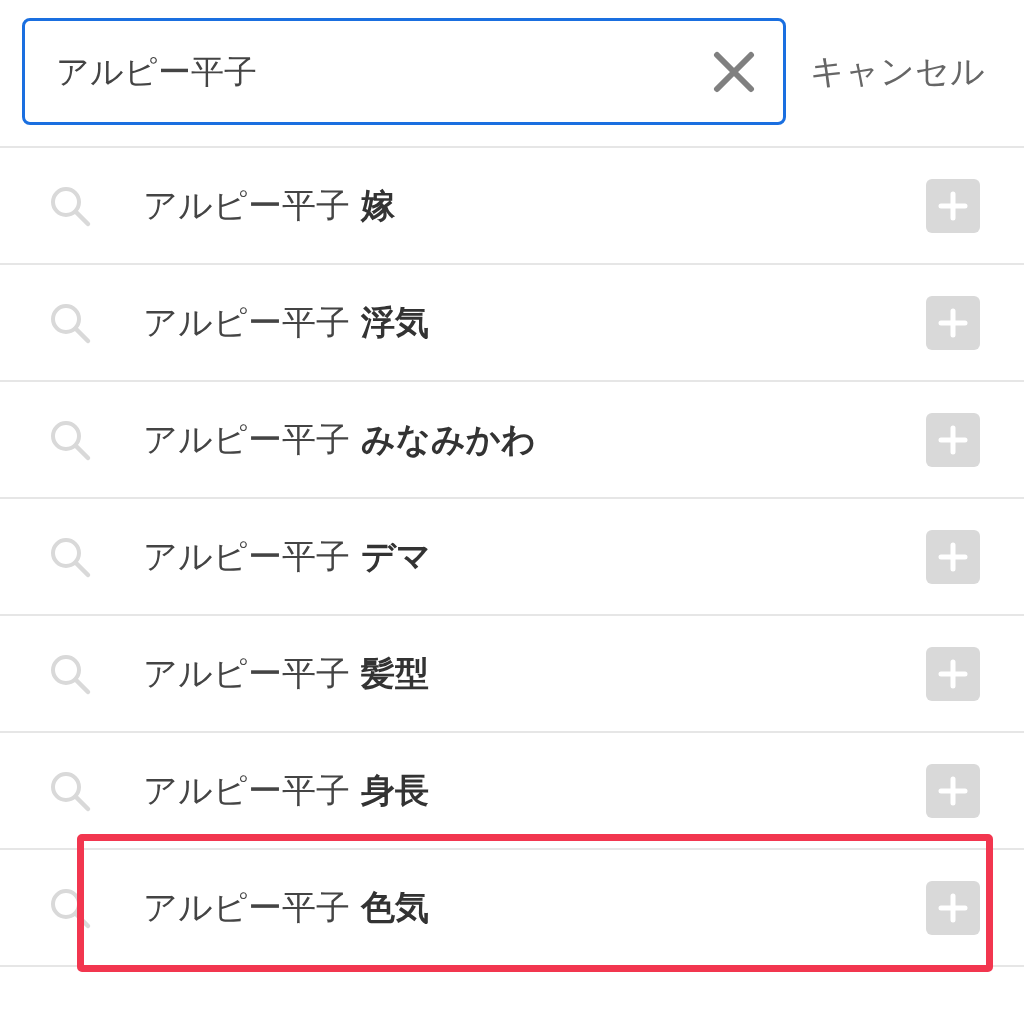 The image size is (1024, 1009). What do you see at coordinates (286, 790) in the screenshot?
I see `suggestion-text: アルピー平子 身長` at bounding box center [286, 790].